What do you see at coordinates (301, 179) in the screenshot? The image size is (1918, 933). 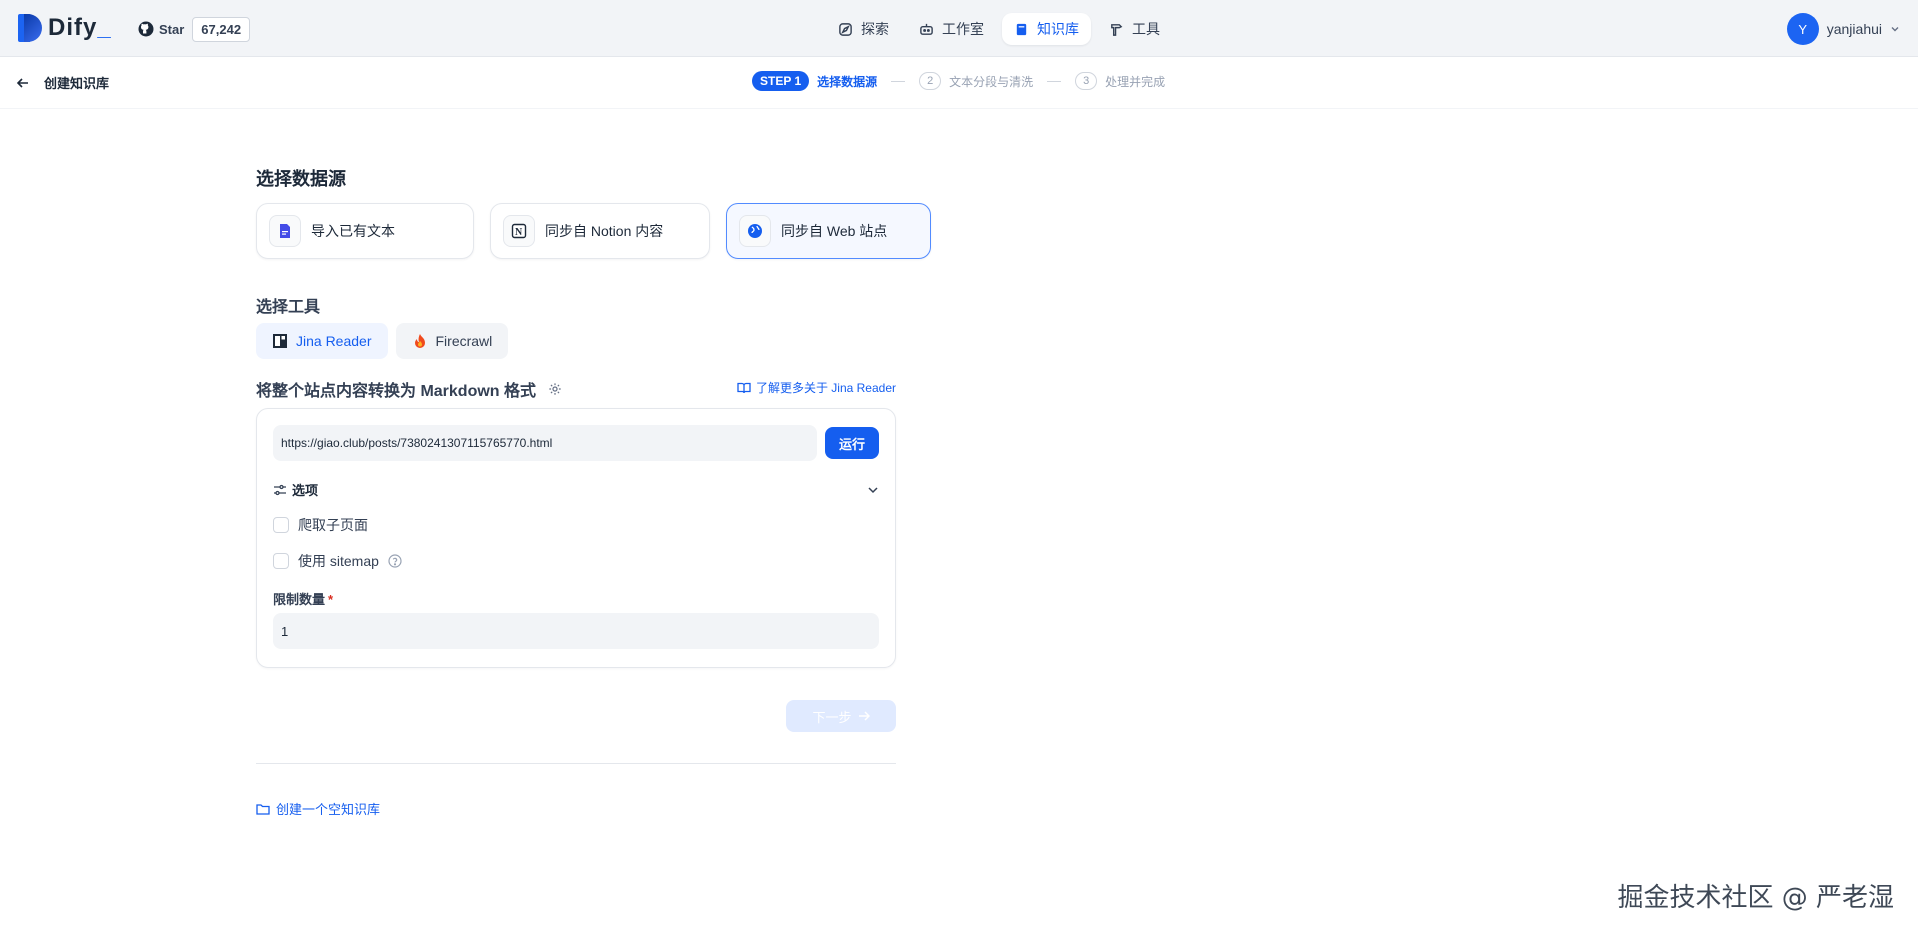 I see `datasource-title: 选择数据源` at bounding box center [301, 179].